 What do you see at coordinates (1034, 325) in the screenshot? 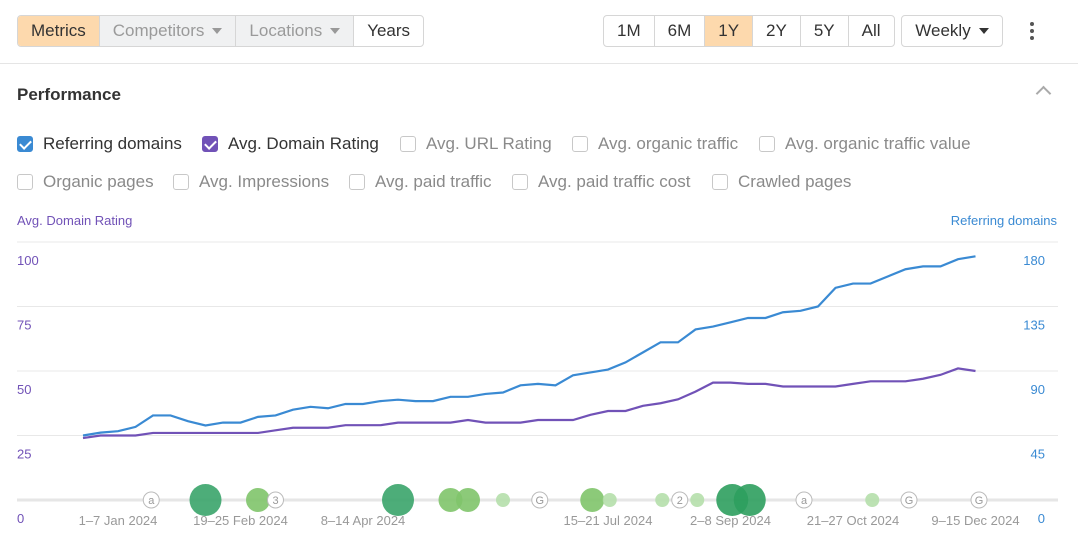
I see `right-tick-label: 135` at bounding box center [1034, 325].